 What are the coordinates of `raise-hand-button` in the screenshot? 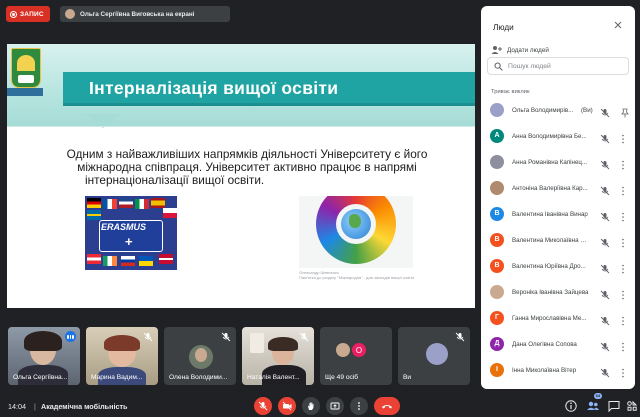 It's located at (311, 406).